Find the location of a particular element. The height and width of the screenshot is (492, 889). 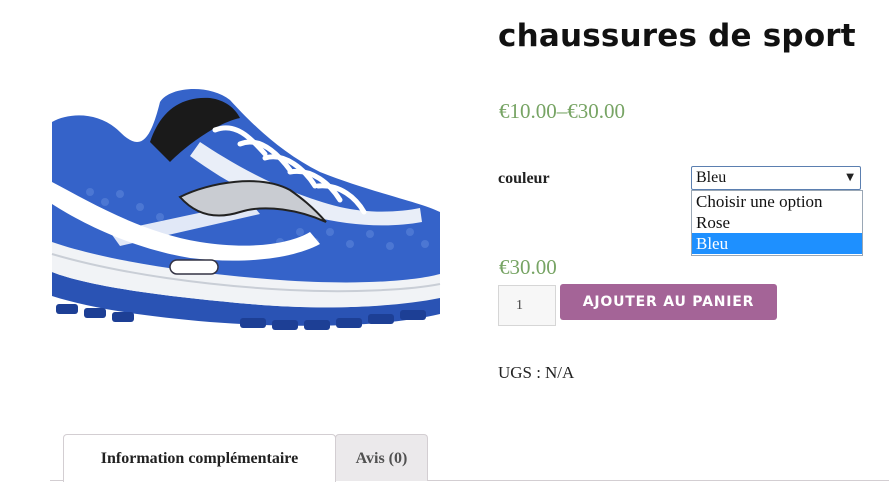

option-bleu: Bleu is located at coordinates (777, 243).